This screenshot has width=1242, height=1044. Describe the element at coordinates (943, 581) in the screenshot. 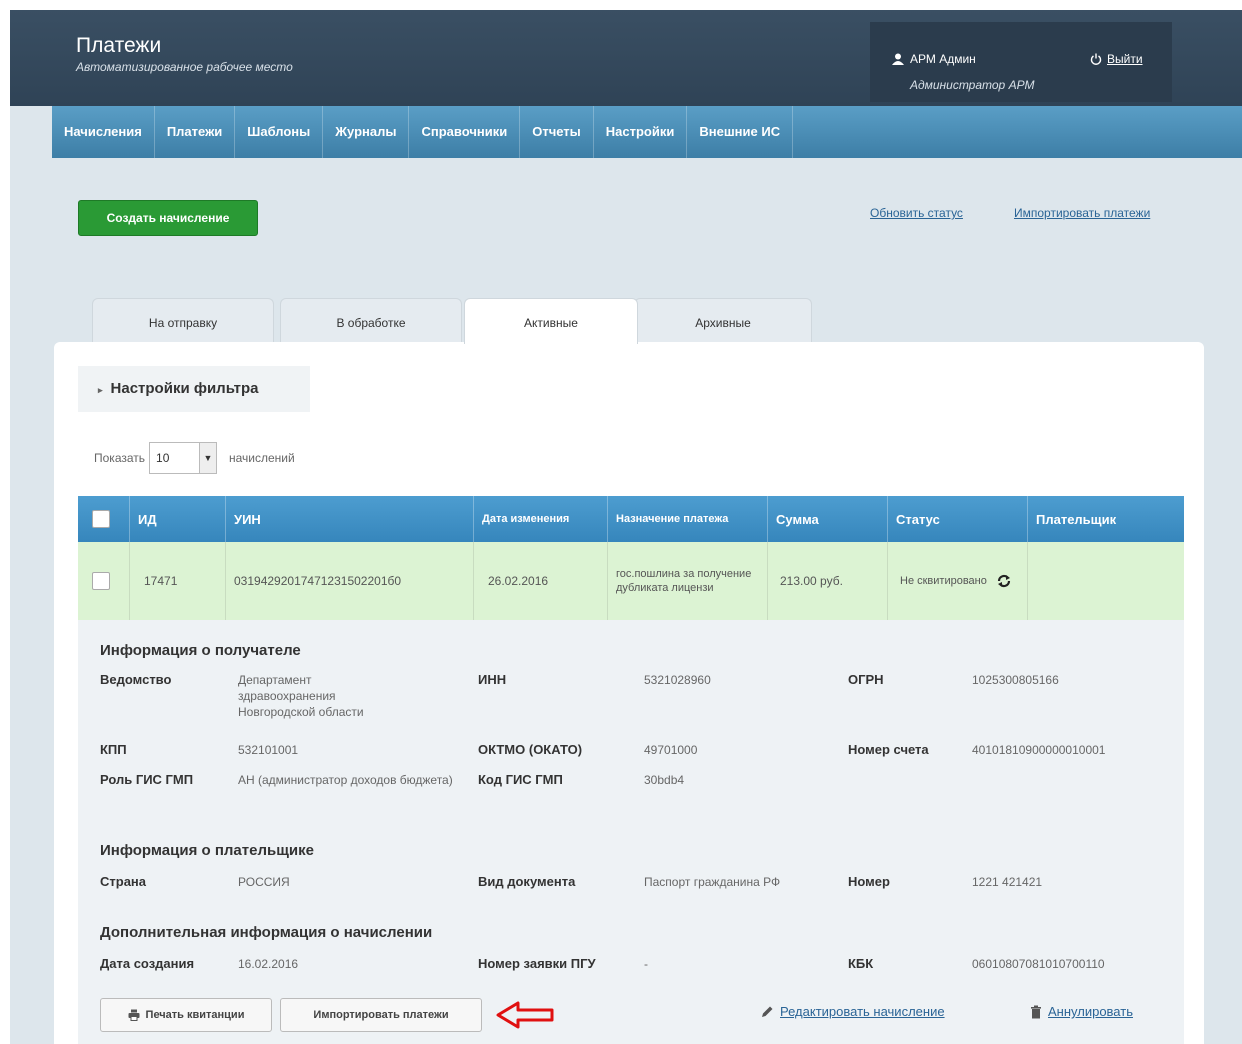

I see `status-text: Не сквитировано` at that location.